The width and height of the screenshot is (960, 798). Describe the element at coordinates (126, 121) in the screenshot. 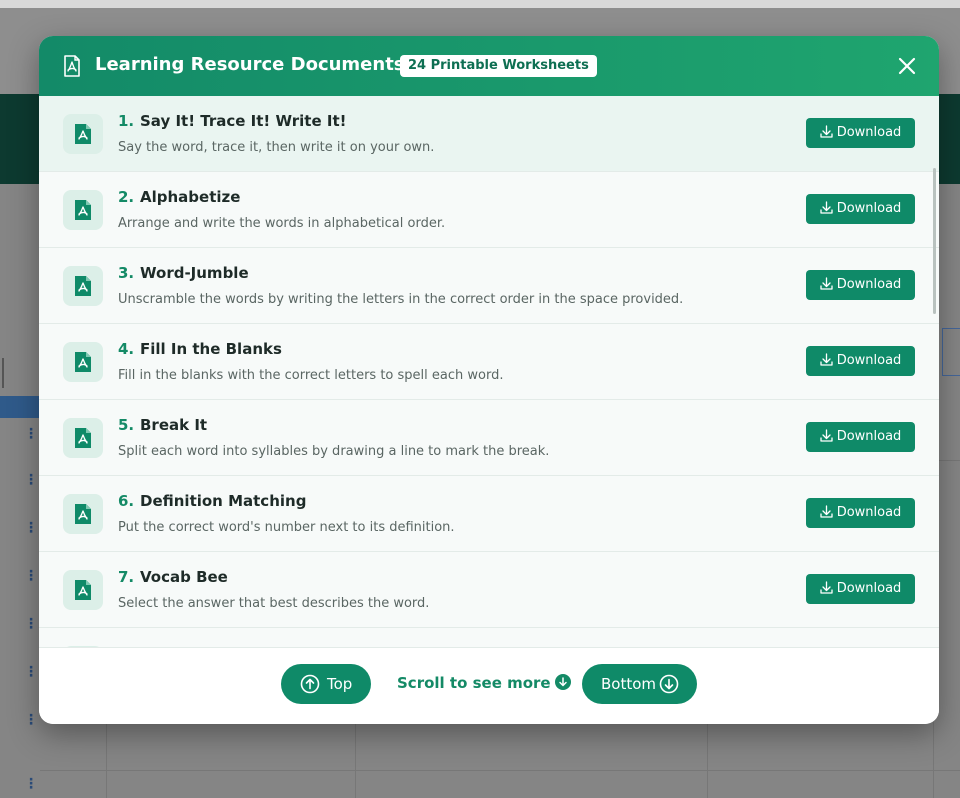

I see `worksheet-number: 1.` at that location.